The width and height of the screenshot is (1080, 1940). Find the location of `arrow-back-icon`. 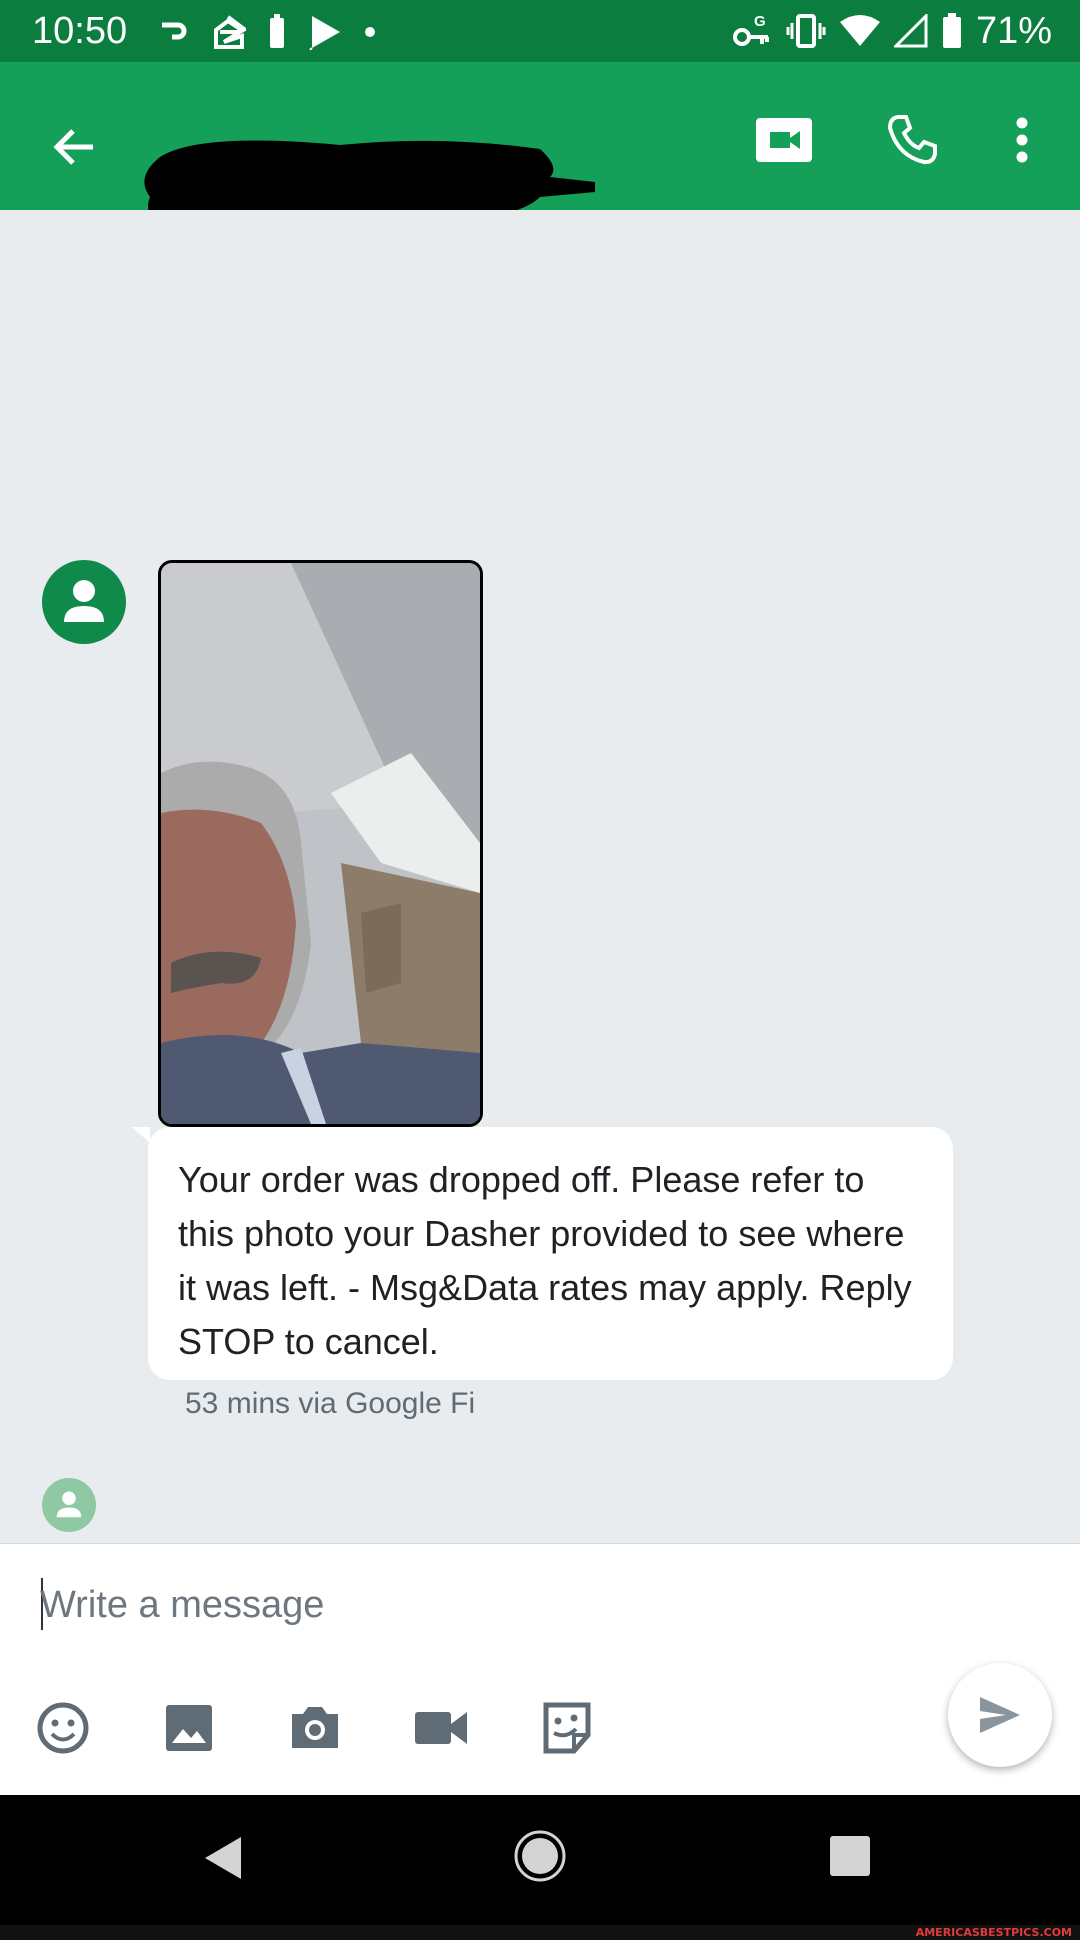

arrow-back-icon is located at coordinates (73, 147).